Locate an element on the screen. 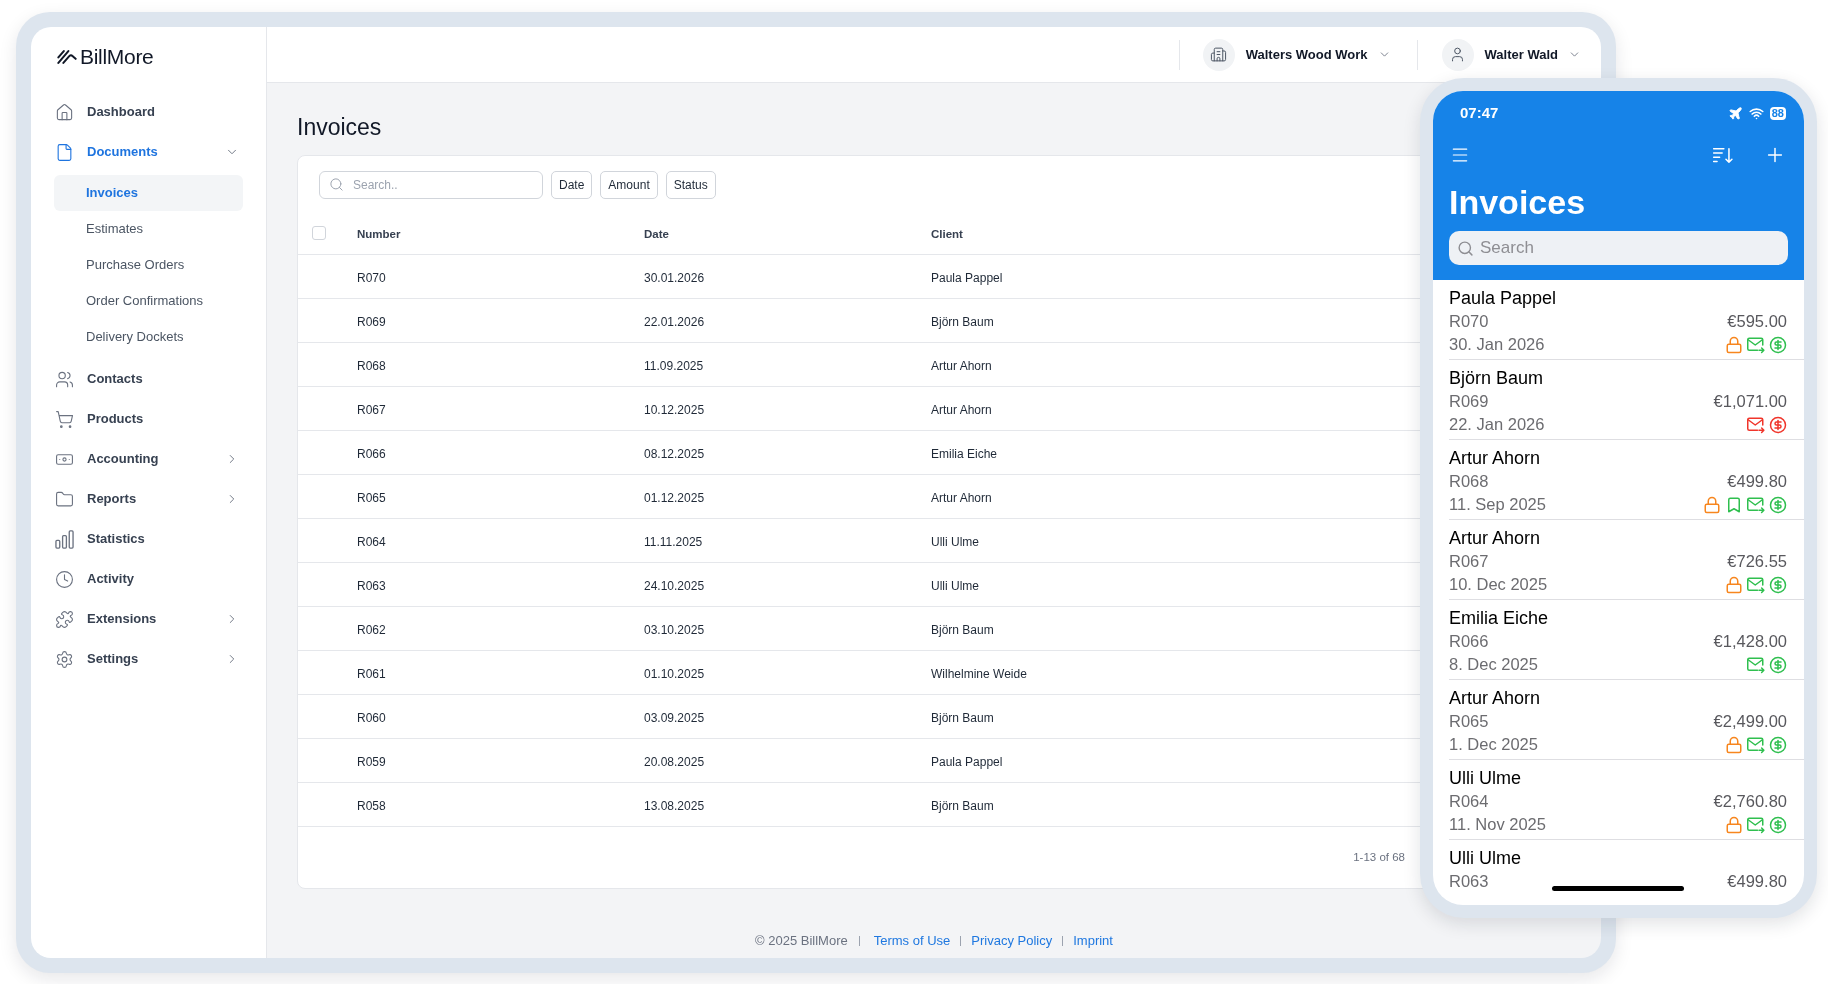 The image size is (1828, 984). status-time: 07:47 is located at coordinates (1479, 112).